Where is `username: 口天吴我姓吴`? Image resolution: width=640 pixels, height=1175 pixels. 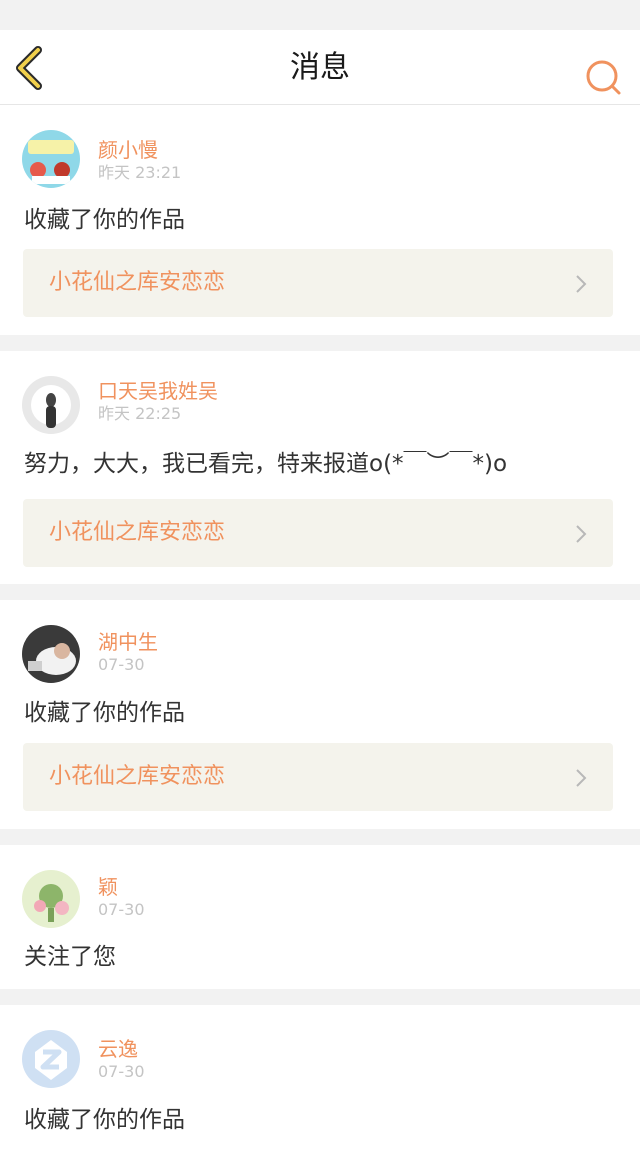
username: 口天吴我姓吴 is located at coordinates (158, 391).